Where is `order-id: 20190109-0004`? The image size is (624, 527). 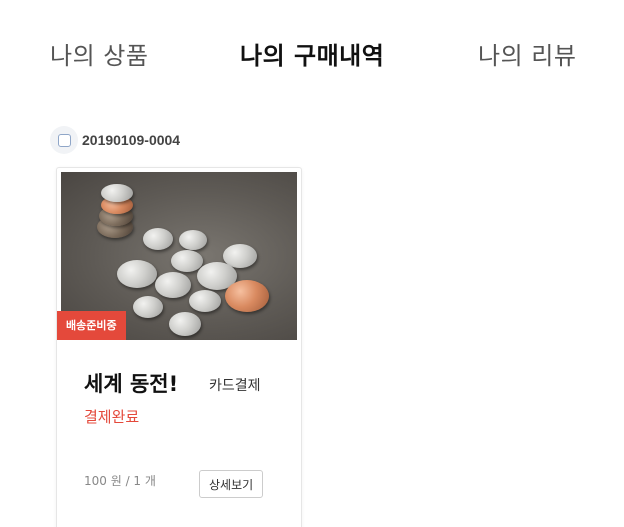 order-id: 20190109-0004 is located at coordinates (131, 140).